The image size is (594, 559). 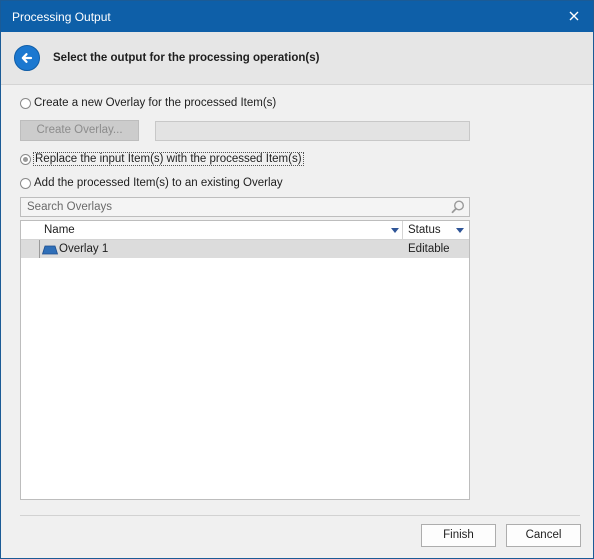 What do you see at coordinates (50, 251) in the screenshot?
I see `overlay-icon` at bounding box center [50, 251].